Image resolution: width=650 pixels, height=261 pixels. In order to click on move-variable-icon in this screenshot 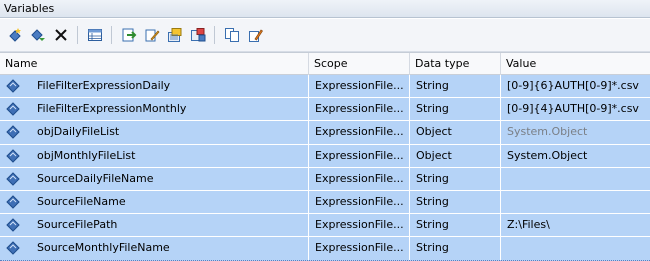, I will do `click(38, 35)`.